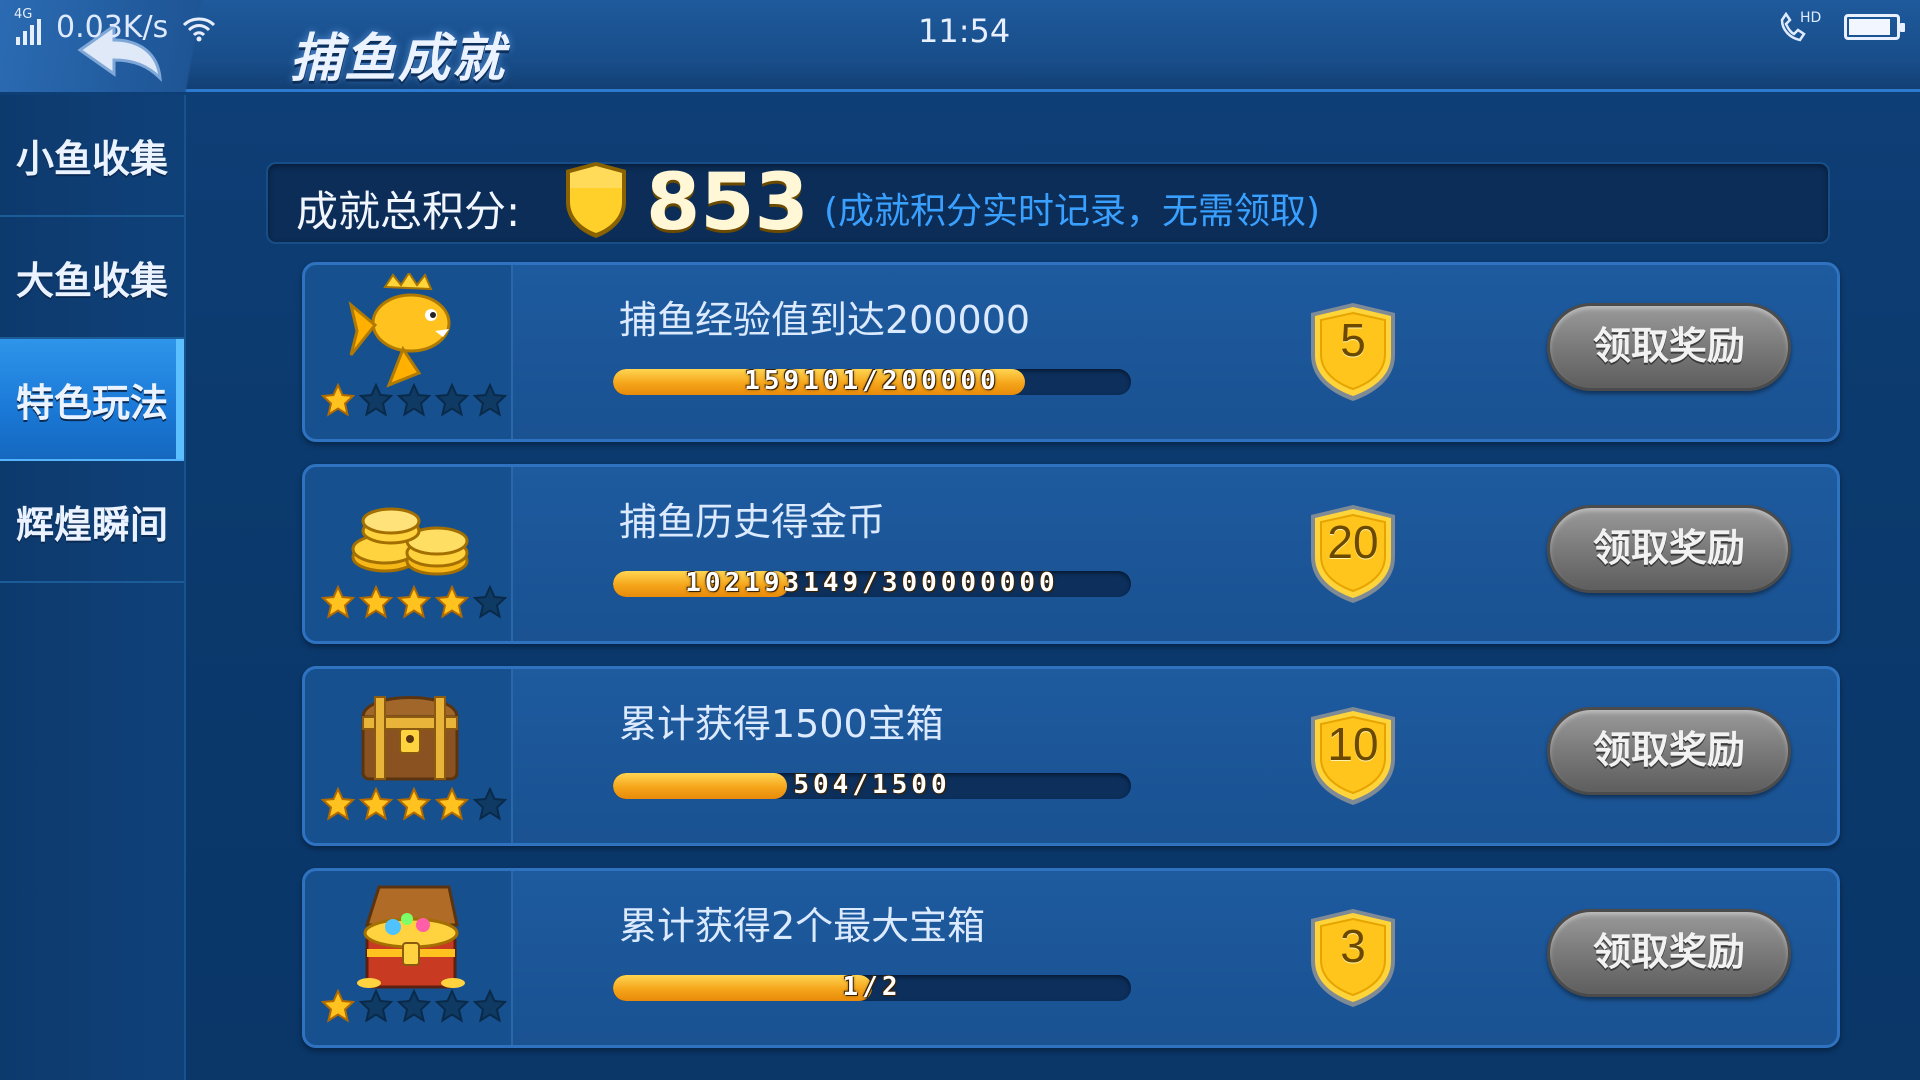  I want to click on score-label: 成就总积分:, so click(408, 211).